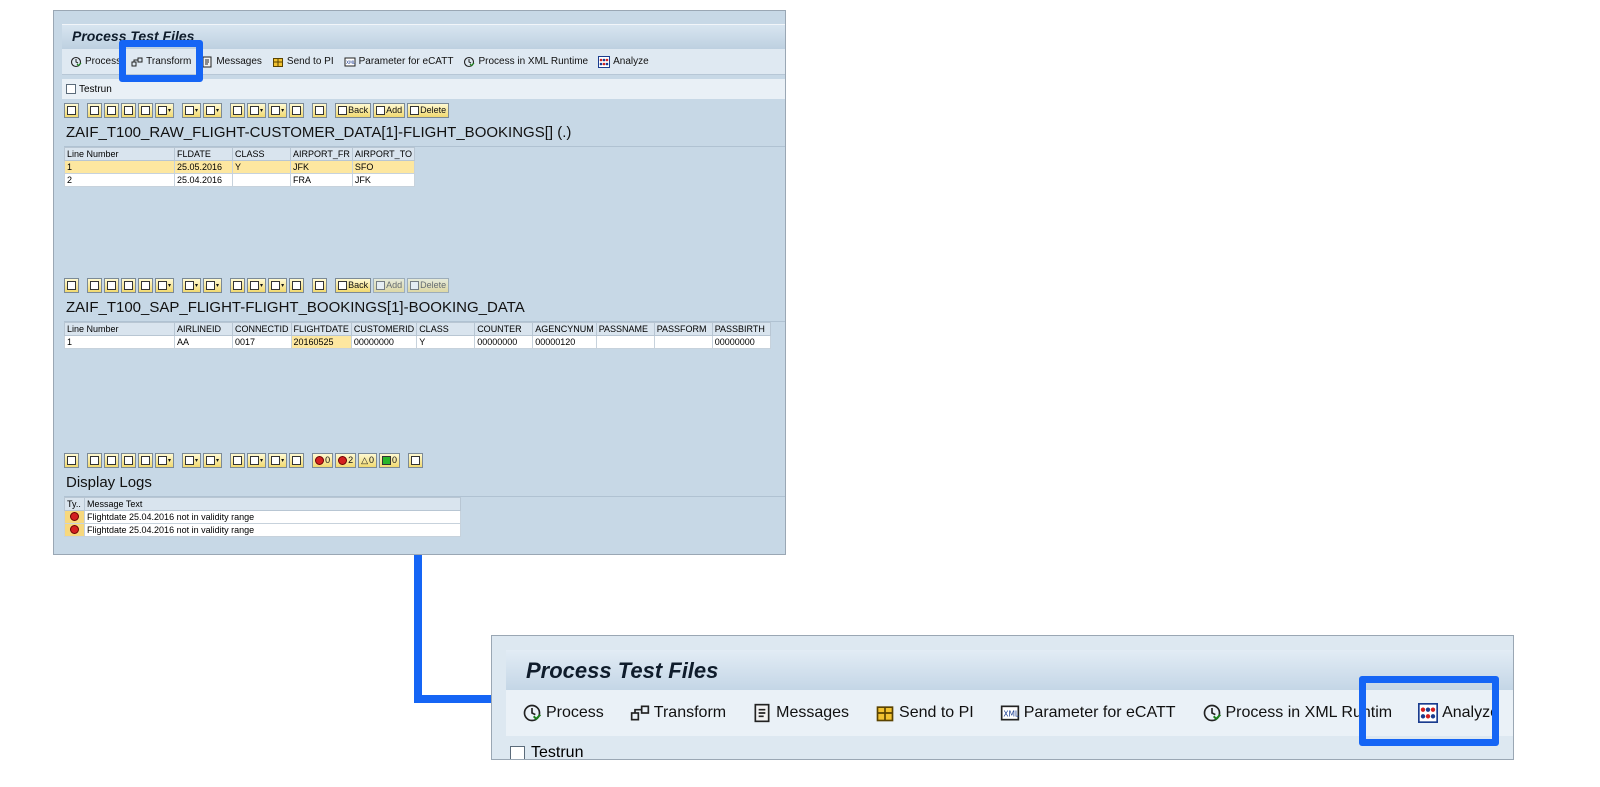 Image resolution: width=1600 pixels, height=787 pixels. I want to click on table-row: 1 25.05.2016 Y JFK SFO, so click(240, 167).